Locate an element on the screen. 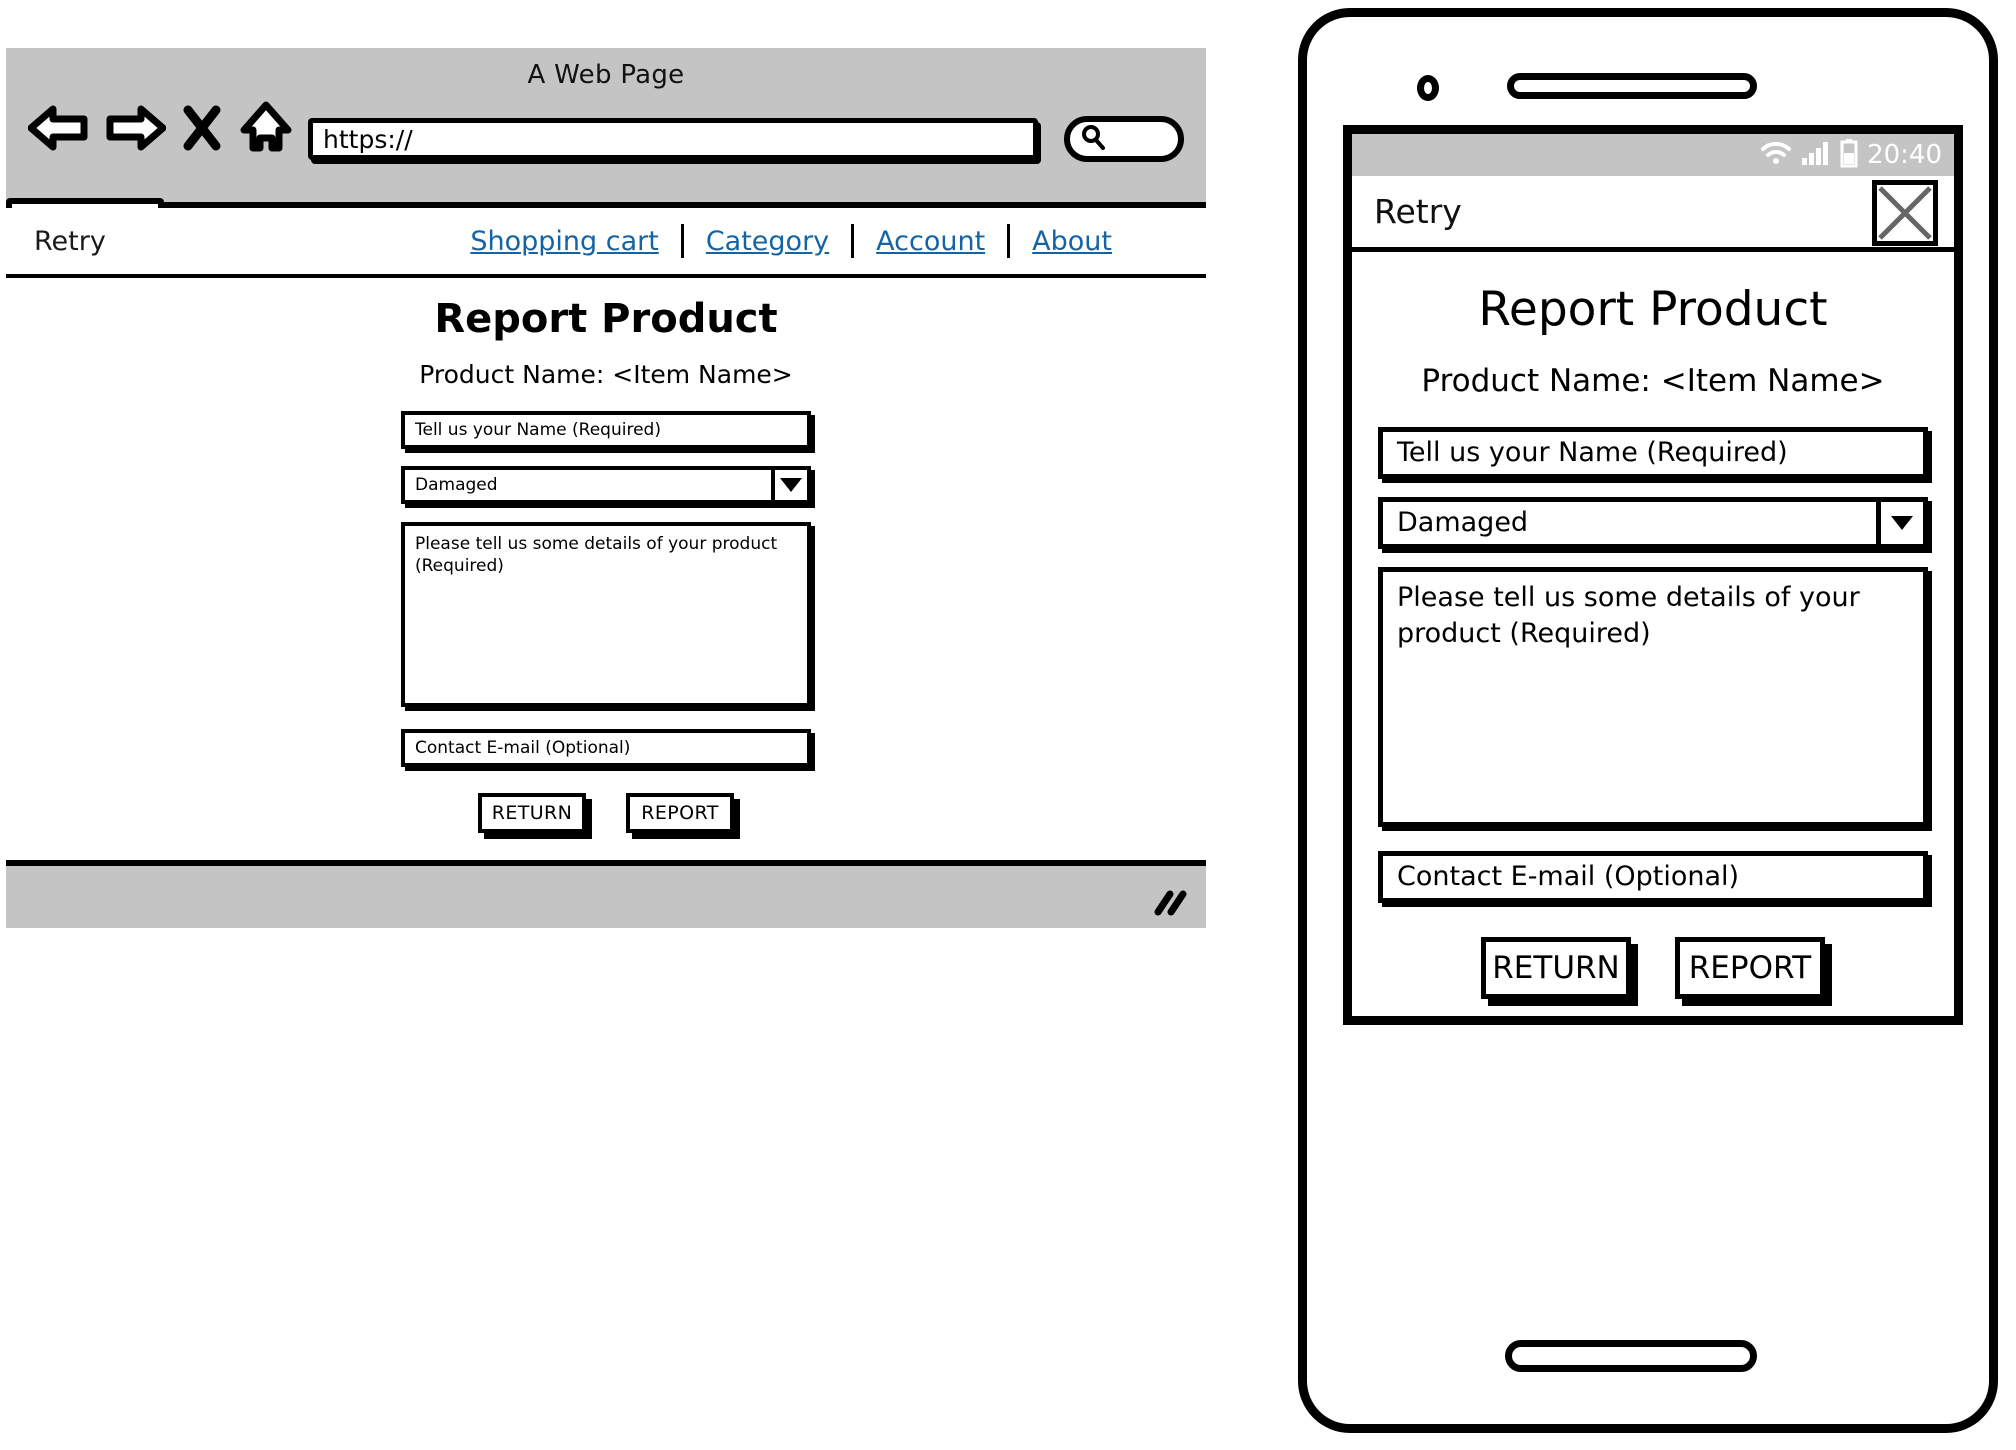 The height and width of the screenshot is (1450, 2016). site-brand: Retry is located at coordinates (70, 241).